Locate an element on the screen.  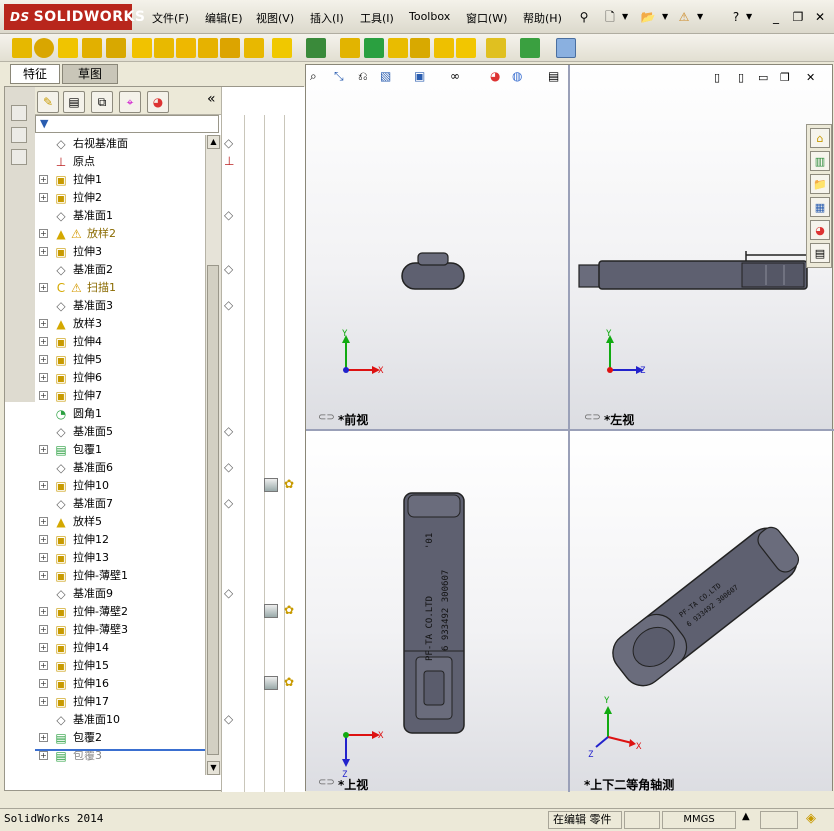
scroll-thumb is located at coordinates (213, 510).